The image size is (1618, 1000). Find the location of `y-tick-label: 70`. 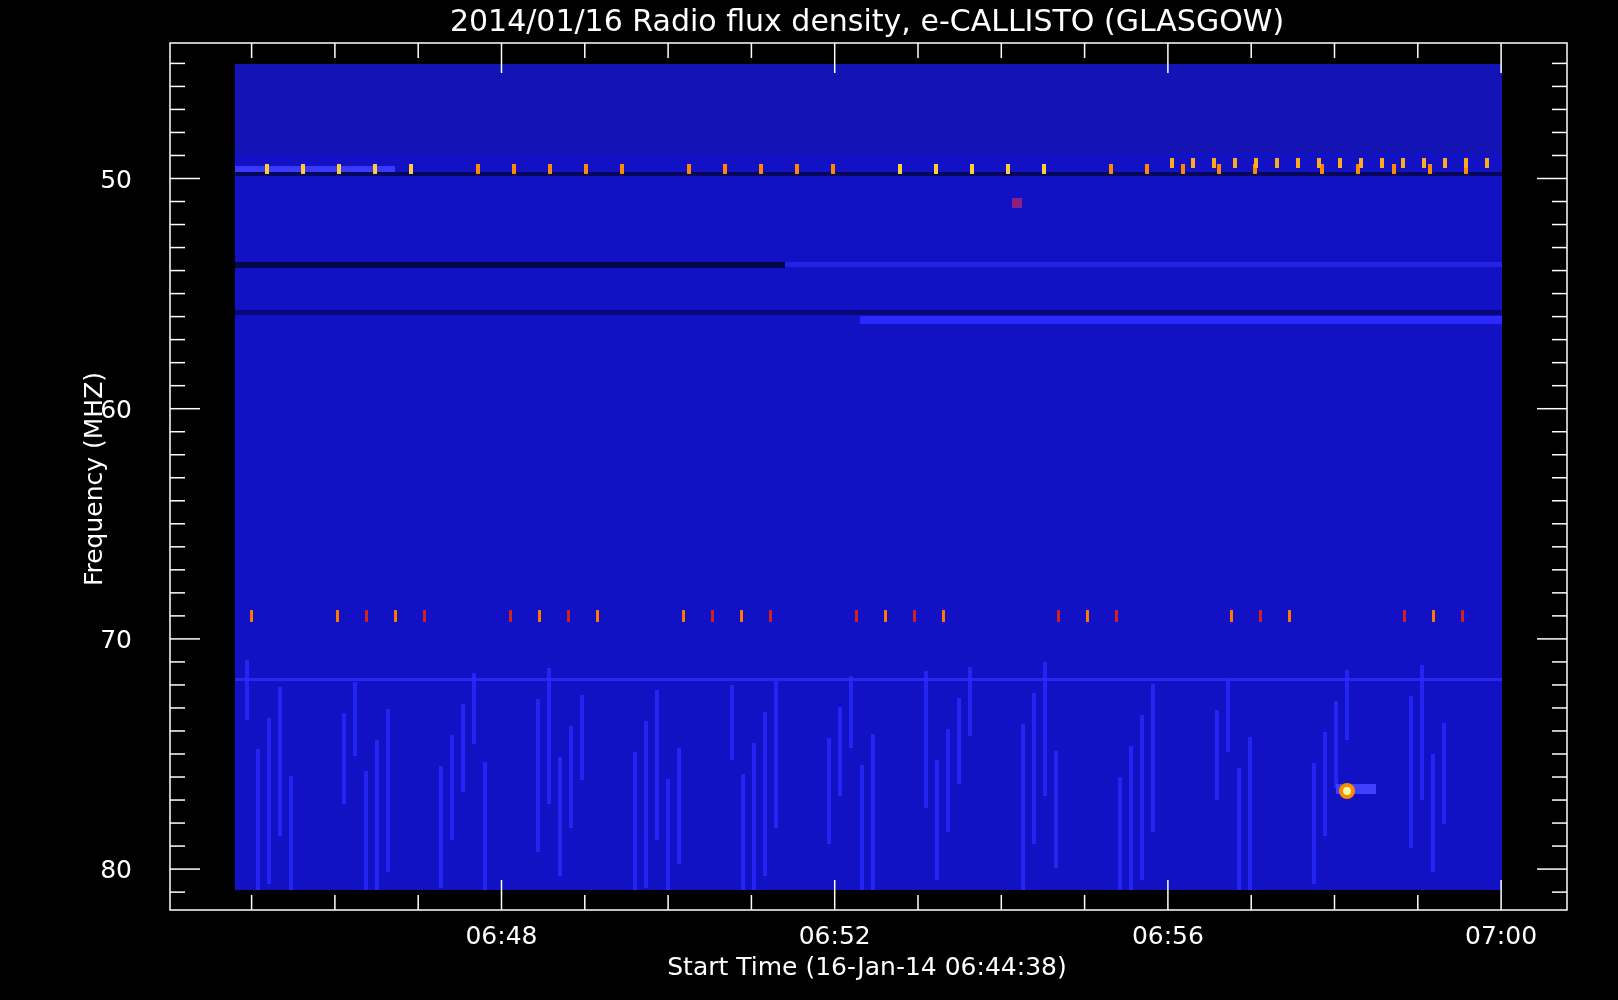

y-tick-label: 70 is located at coordinates (116, 639).